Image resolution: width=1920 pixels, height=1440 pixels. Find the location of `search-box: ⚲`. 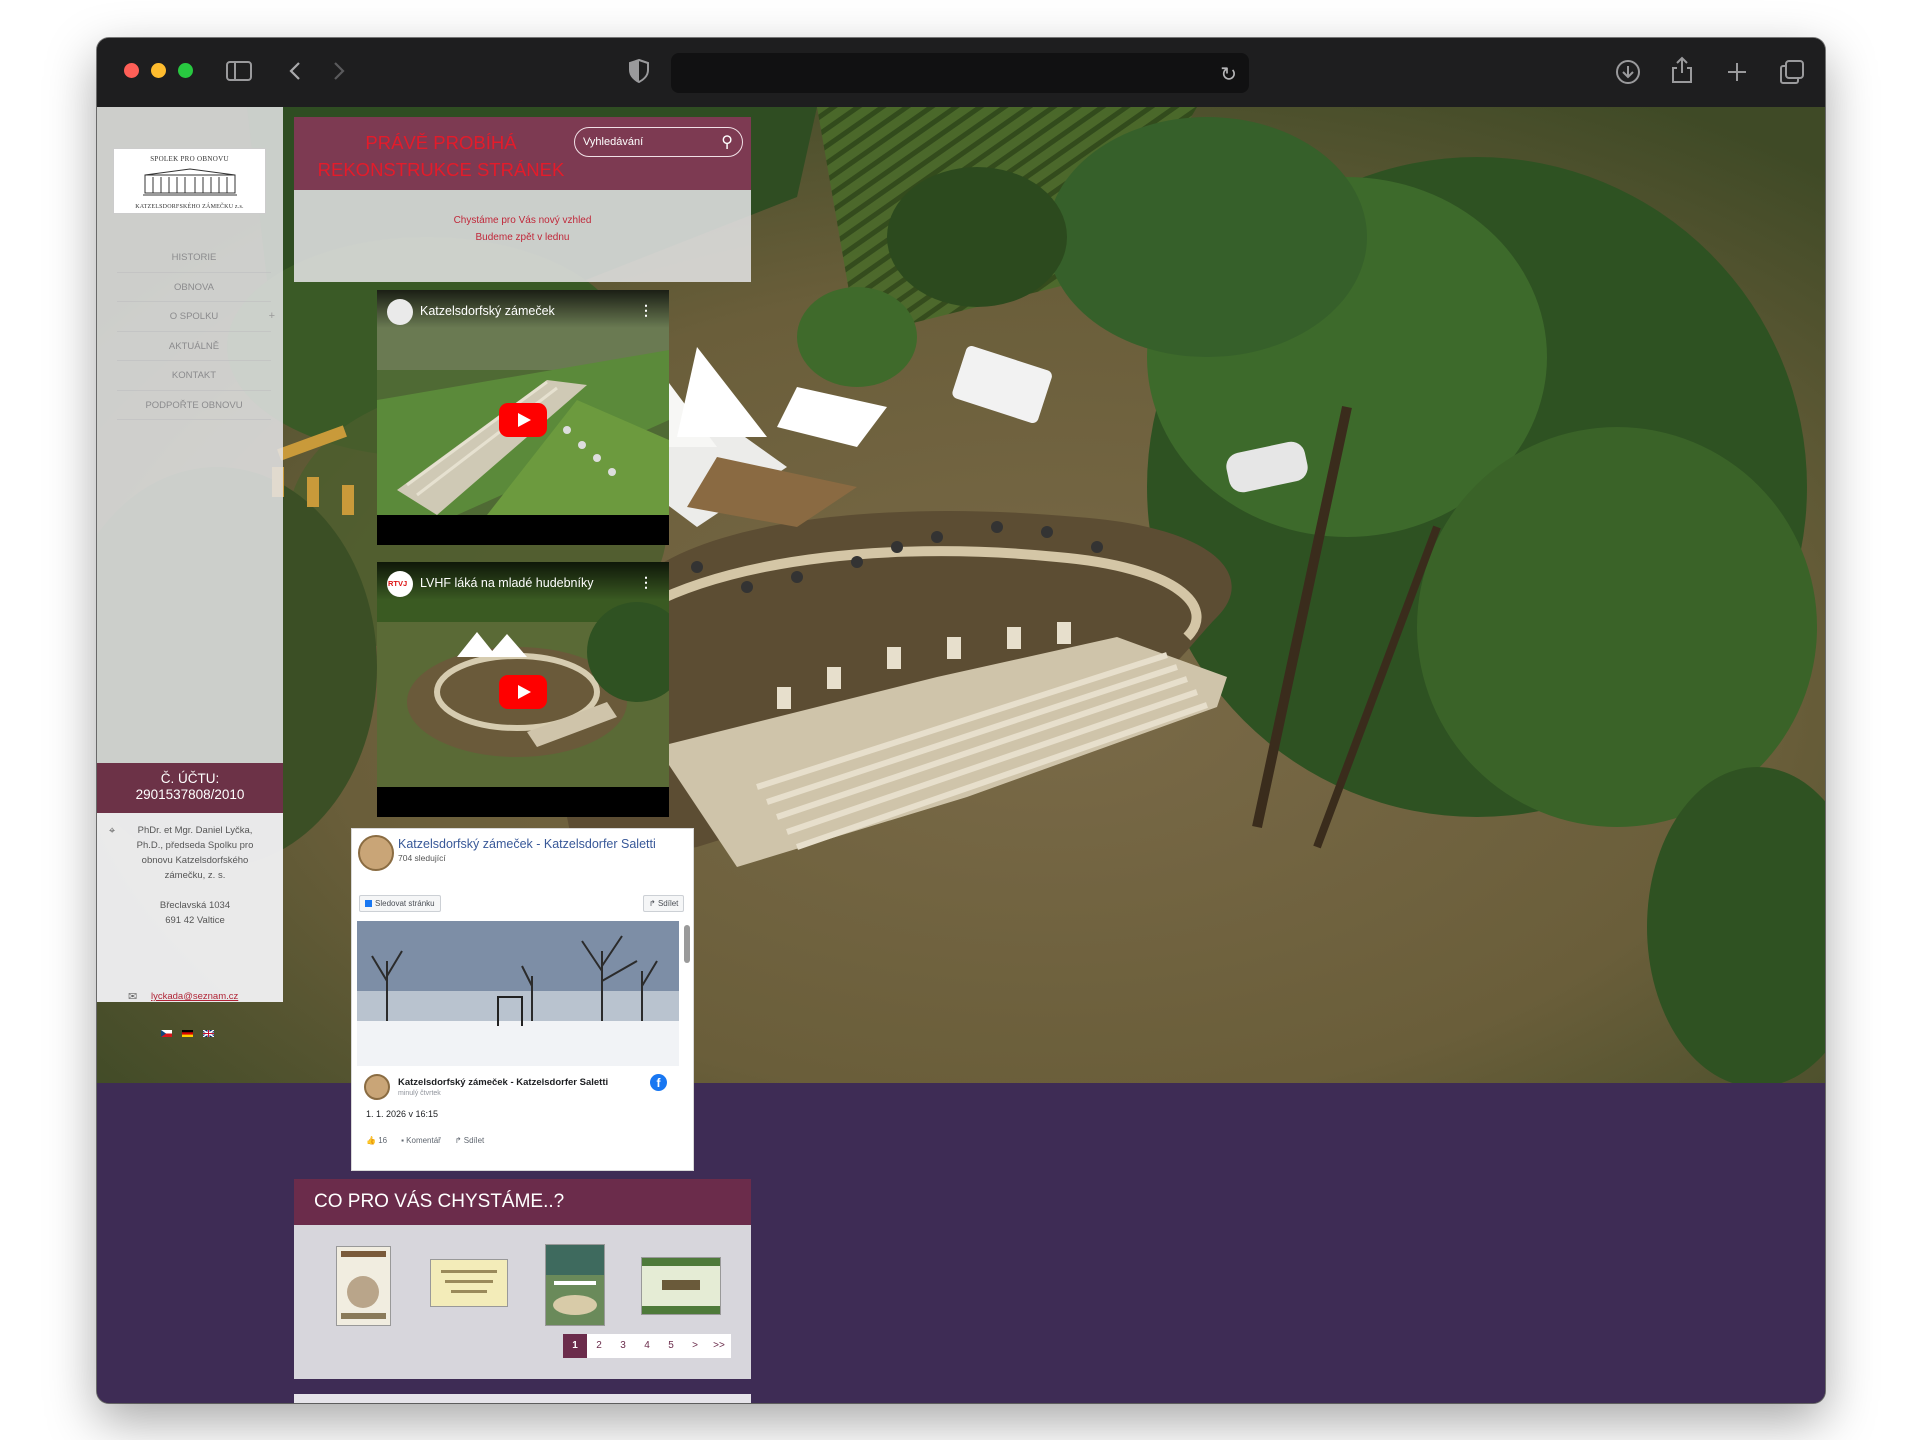

search-box: ⚲ is located at coordinates (658, 142).